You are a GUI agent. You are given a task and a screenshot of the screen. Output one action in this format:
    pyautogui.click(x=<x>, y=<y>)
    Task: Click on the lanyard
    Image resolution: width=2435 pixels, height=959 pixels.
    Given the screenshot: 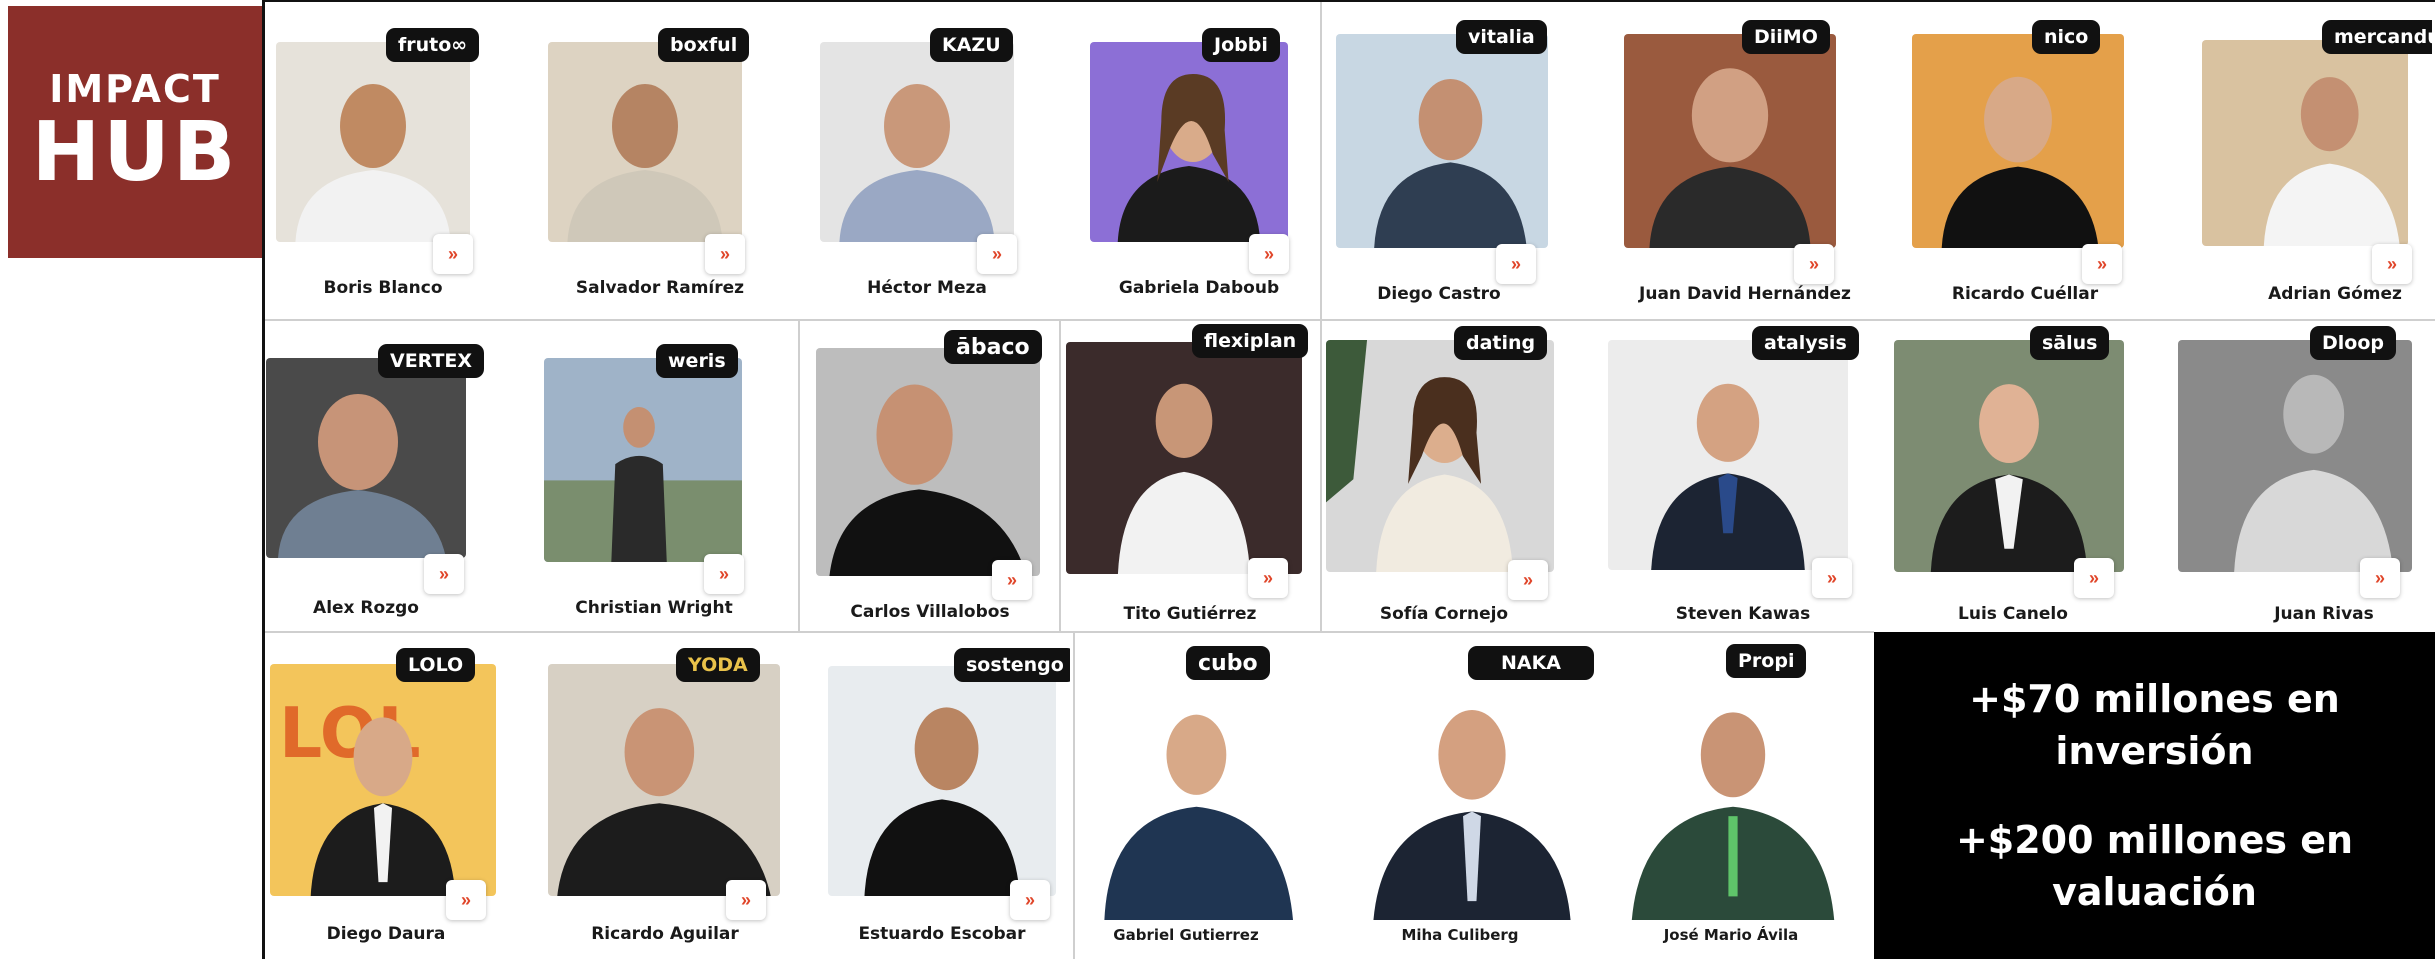 What is the action you would take?
    pyautogui.click(x=1733, y=856)
    